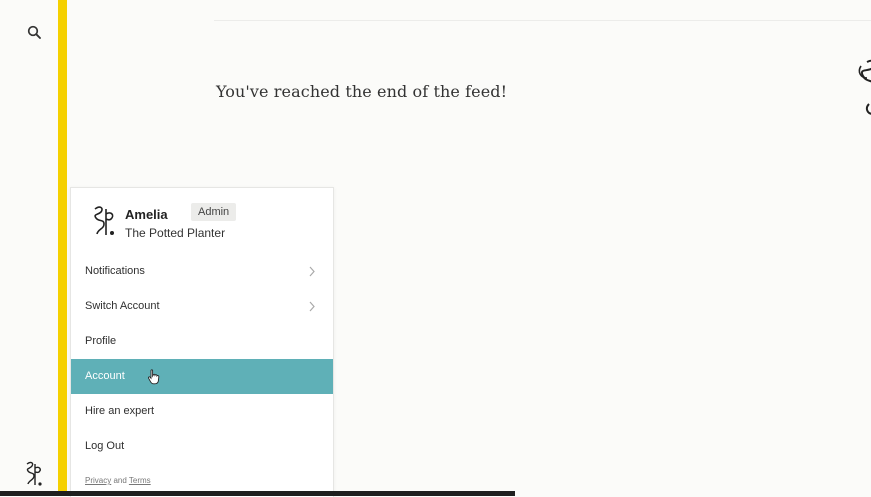 This screenshot has width=871, height=497. I want to click on menu-item-label: Account, so click(105, 376).